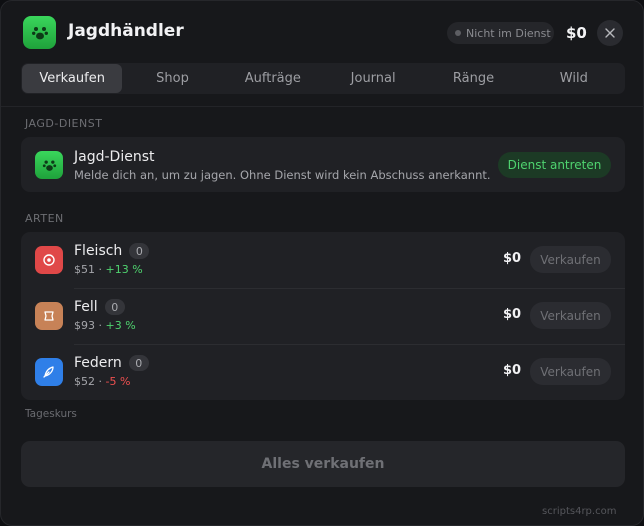  I want to click on price-info: $51 · +13 %, so click(108, 269).